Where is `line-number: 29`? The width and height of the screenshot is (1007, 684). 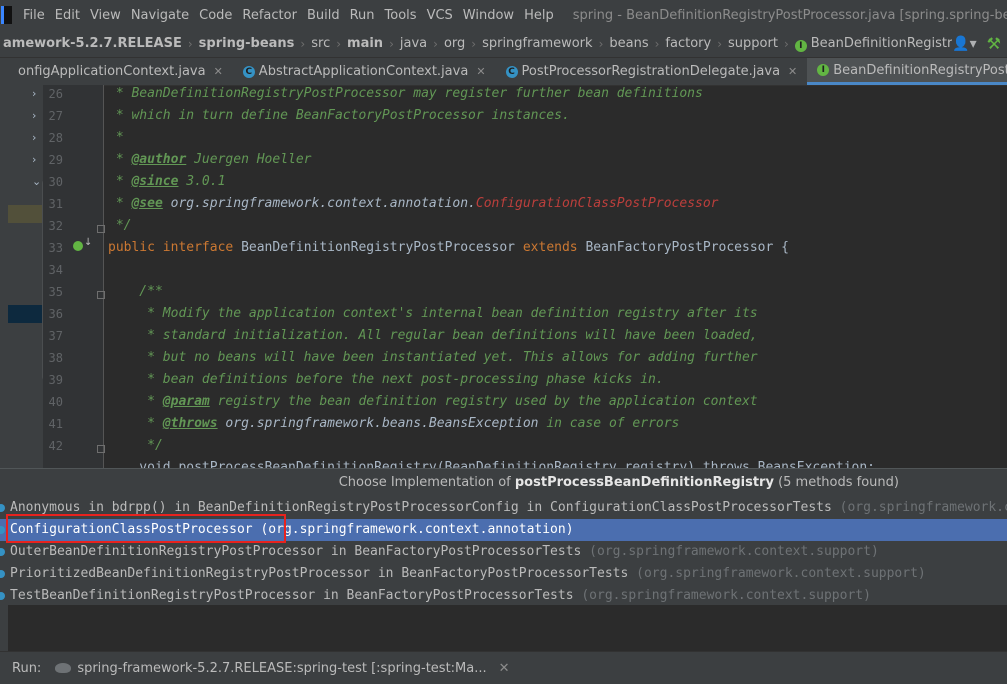
line-number: 29 is located at coordinates (55, 160).